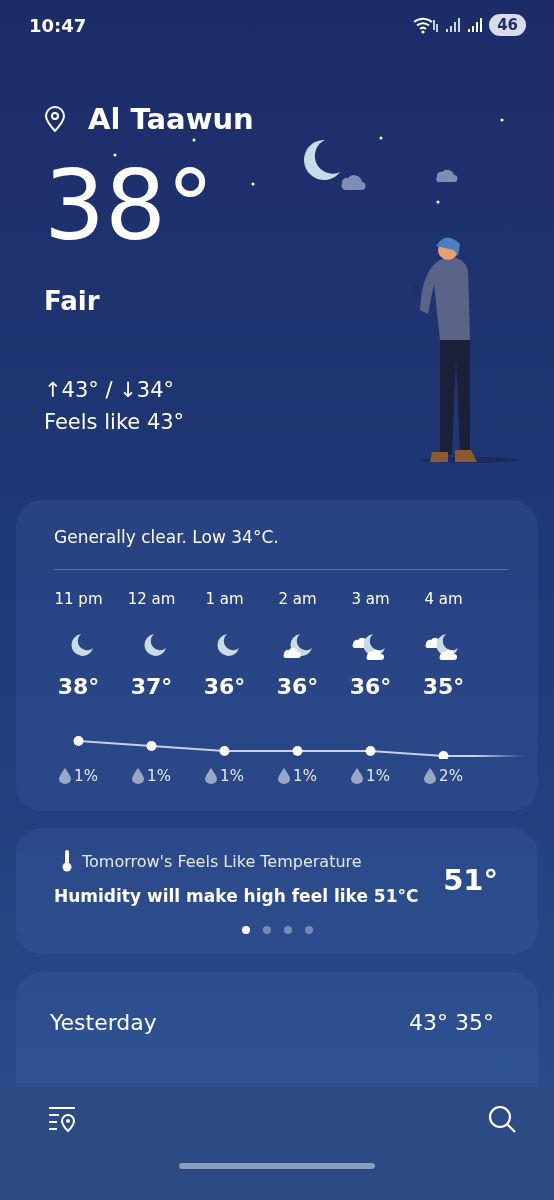  Describe the element at coordinates (151, 686) in the screenshot. I see `hour-temperature: 37°` at that location.